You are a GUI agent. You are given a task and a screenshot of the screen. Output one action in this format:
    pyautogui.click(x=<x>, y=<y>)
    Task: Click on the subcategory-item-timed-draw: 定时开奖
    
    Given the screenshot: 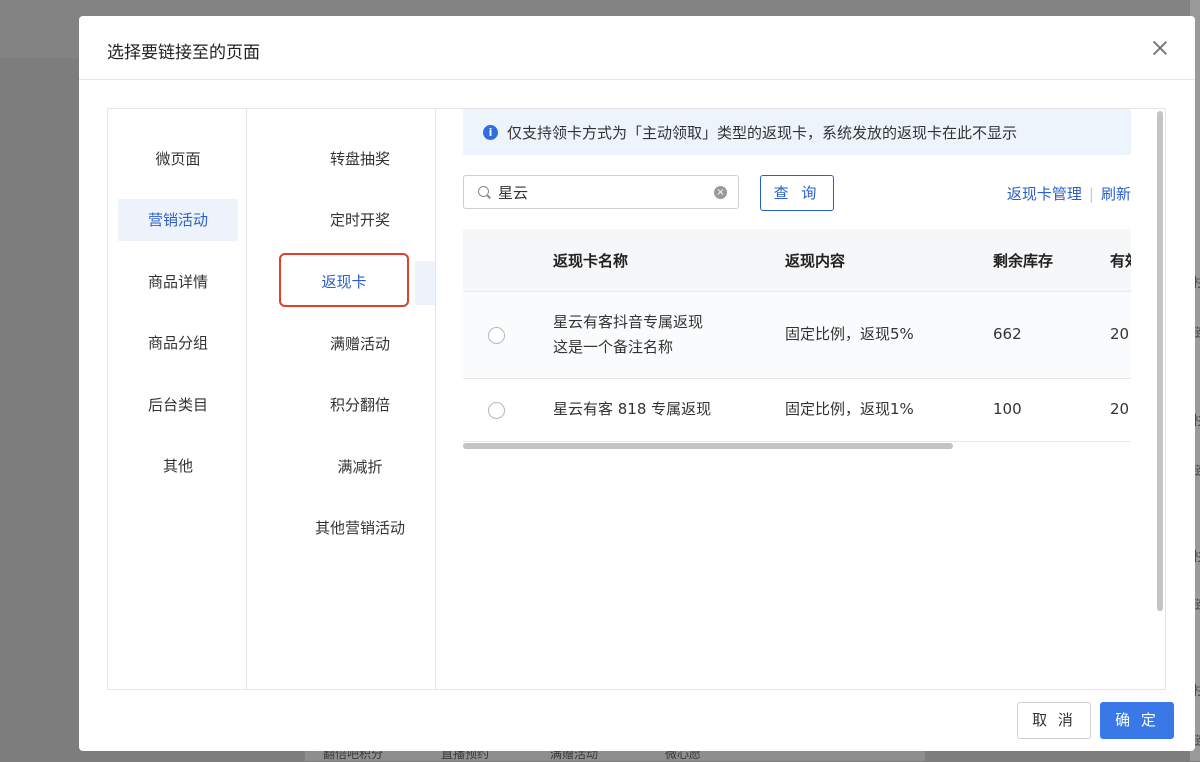 What is the action you would take?
    pyautogui.click(x=360, y=220)
    